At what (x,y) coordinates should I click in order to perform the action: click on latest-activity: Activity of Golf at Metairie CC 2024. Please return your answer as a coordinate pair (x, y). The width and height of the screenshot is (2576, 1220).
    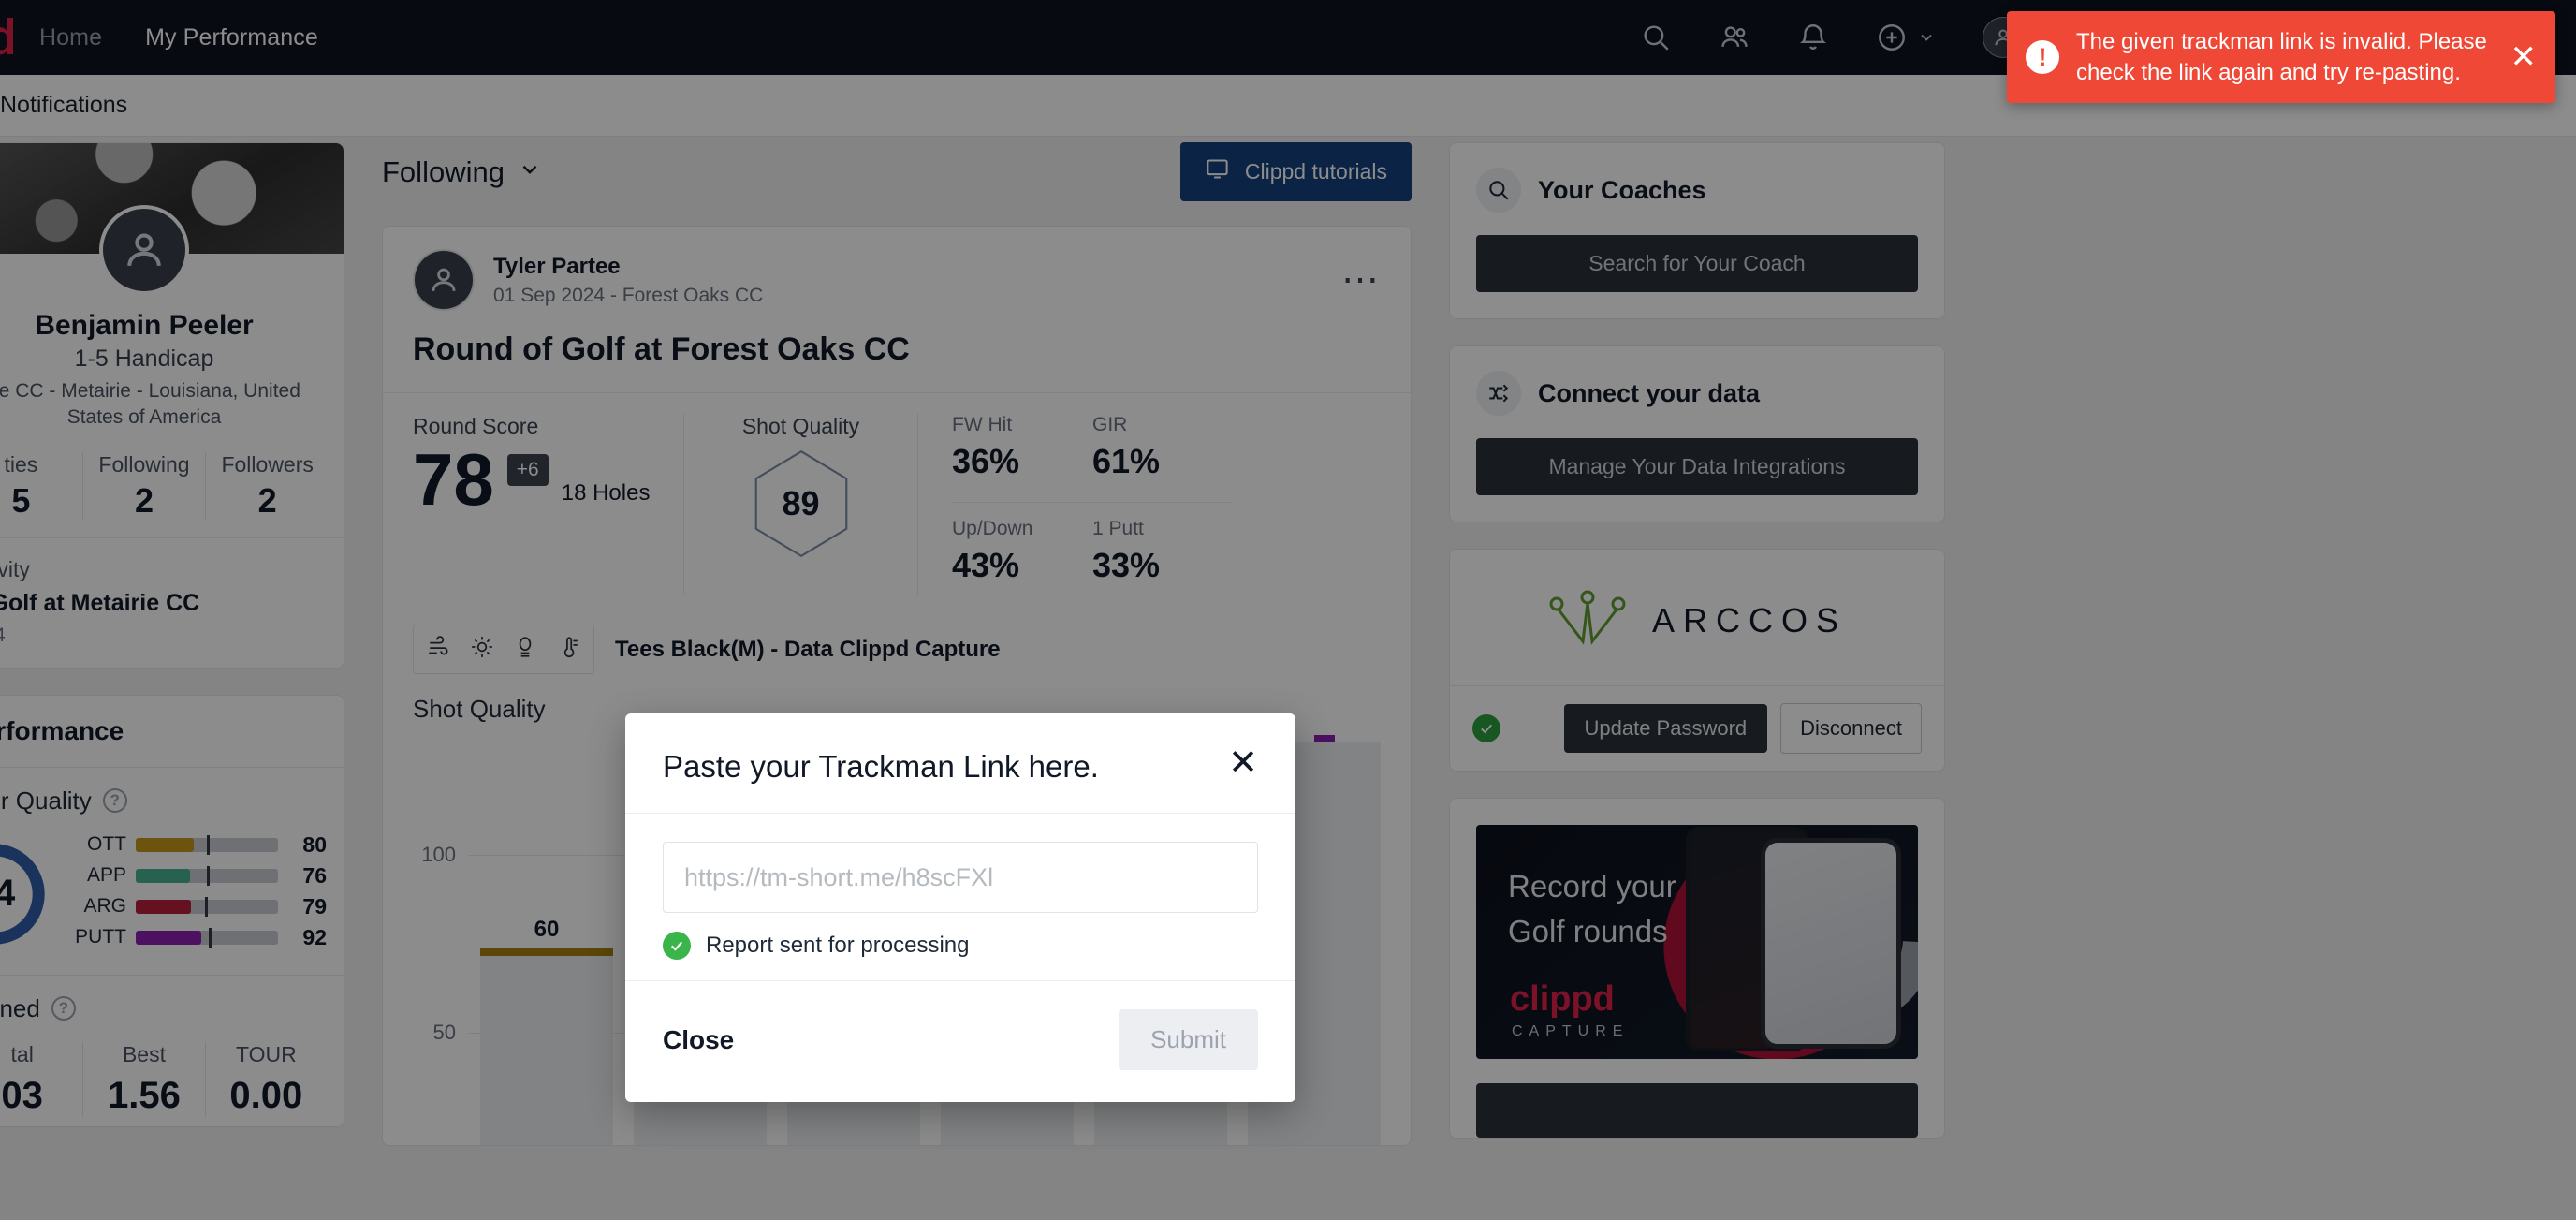
    Looking at the image, I should click on (172, 602).